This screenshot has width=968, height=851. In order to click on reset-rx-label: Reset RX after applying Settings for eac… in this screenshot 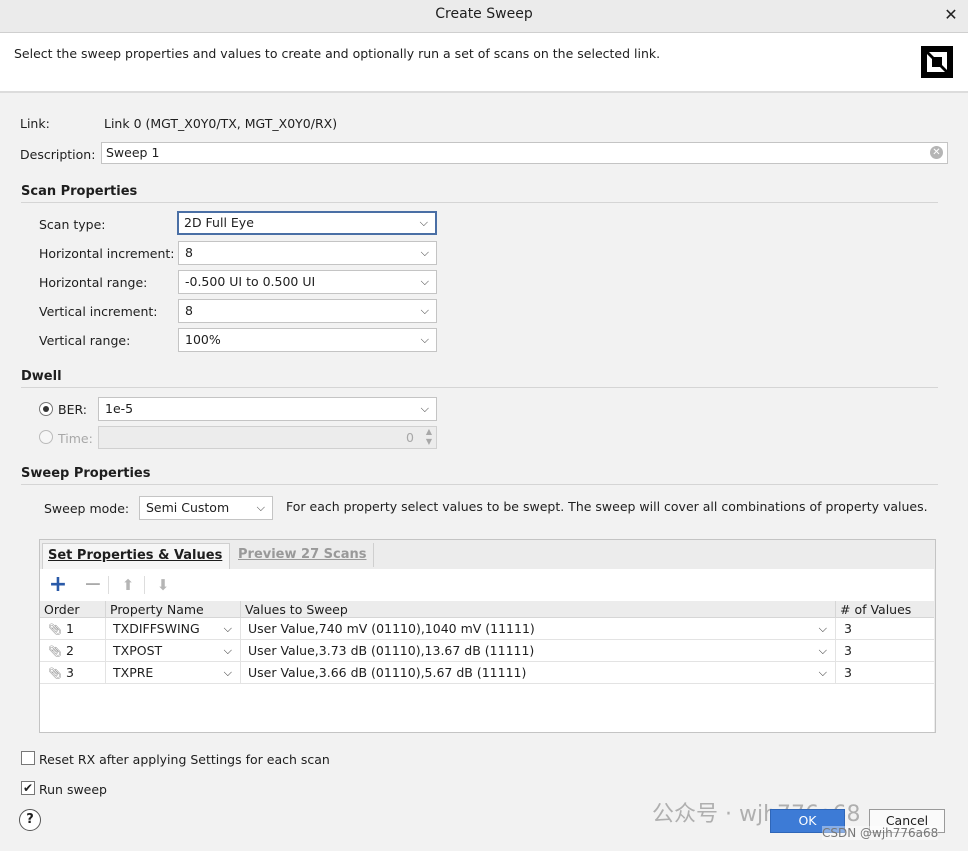, I will do `click(184, 759)`.